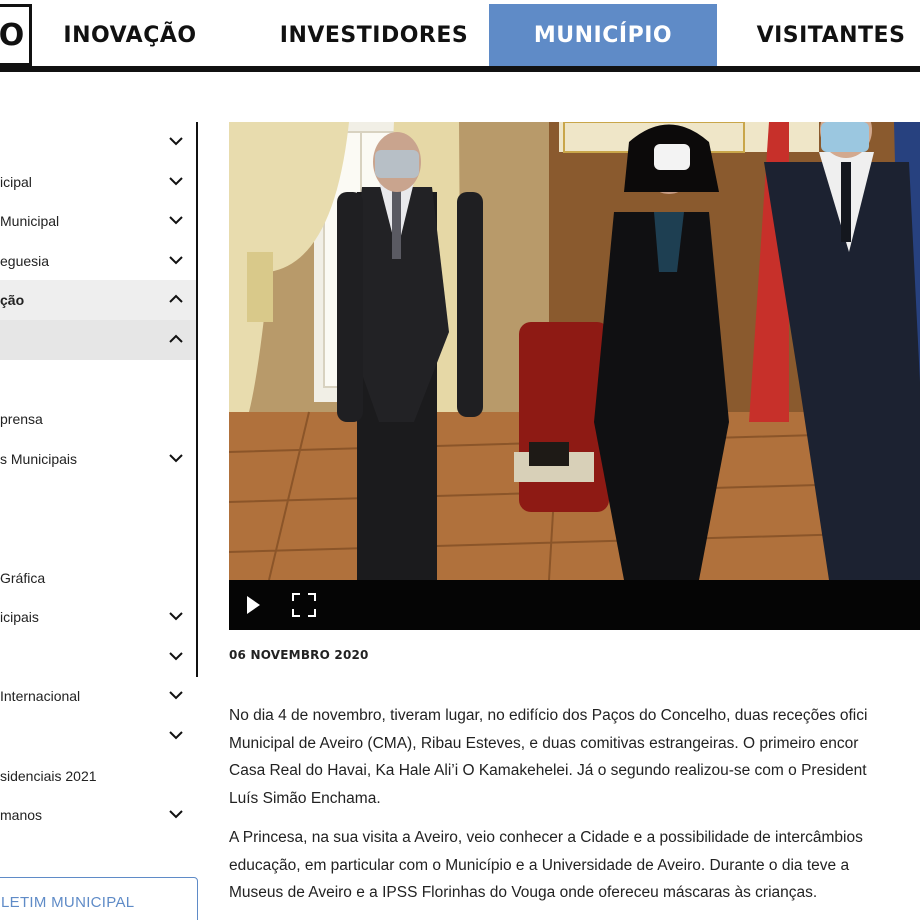 This screenshot has width=920, height=920. What do you see at coordinates (23, 577) in the screenshot?
I see `sidebar-item-label: Gráfica` at bounding box center [23, 577].